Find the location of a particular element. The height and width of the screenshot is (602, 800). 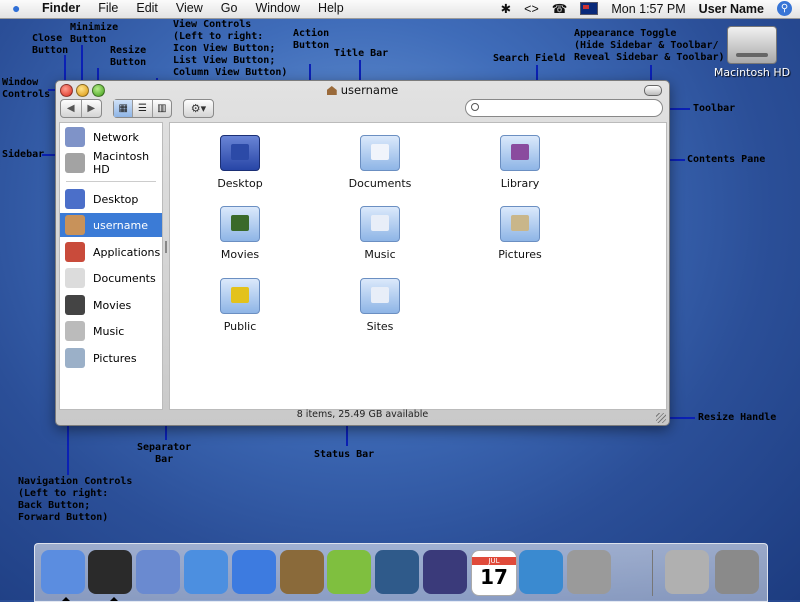

list-view-button: ☰ is located at coordinates (141, 108).